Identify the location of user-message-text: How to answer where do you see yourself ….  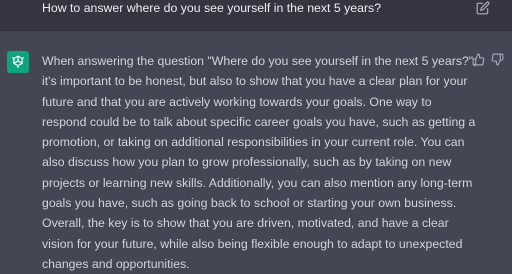
(212, 8).